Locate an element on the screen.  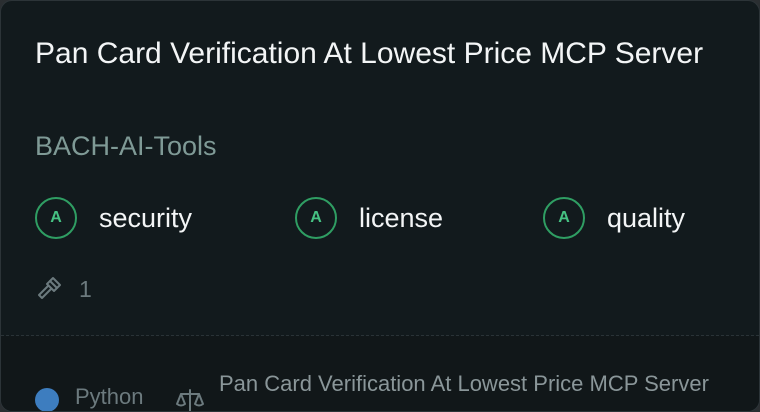
license-score: A license is located at coordinates (369, 218).